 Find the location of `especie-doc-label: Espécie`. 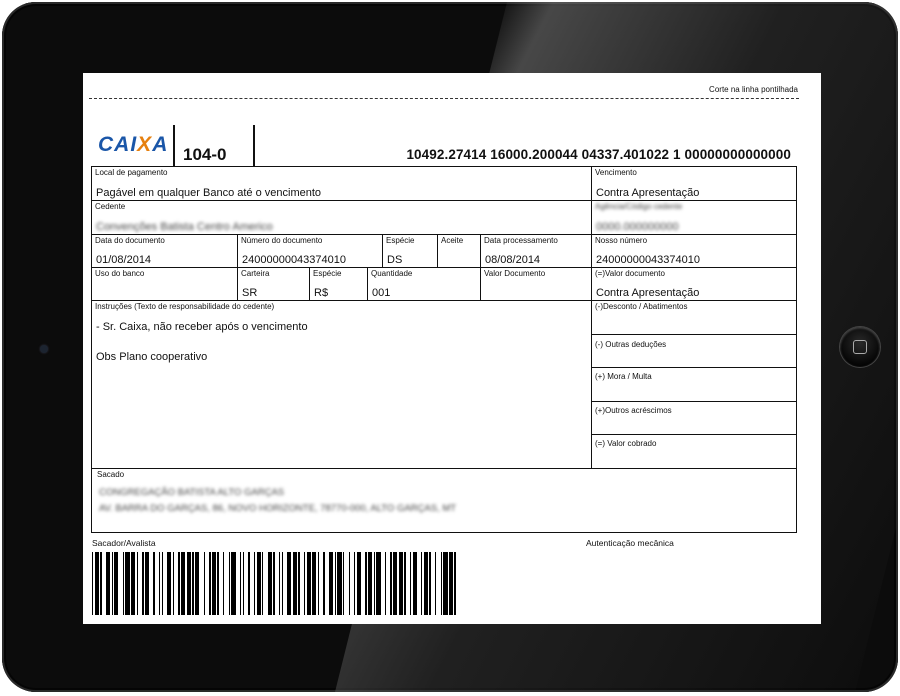

especie-doc-label: Espécie is located at coordinates (400, 240).